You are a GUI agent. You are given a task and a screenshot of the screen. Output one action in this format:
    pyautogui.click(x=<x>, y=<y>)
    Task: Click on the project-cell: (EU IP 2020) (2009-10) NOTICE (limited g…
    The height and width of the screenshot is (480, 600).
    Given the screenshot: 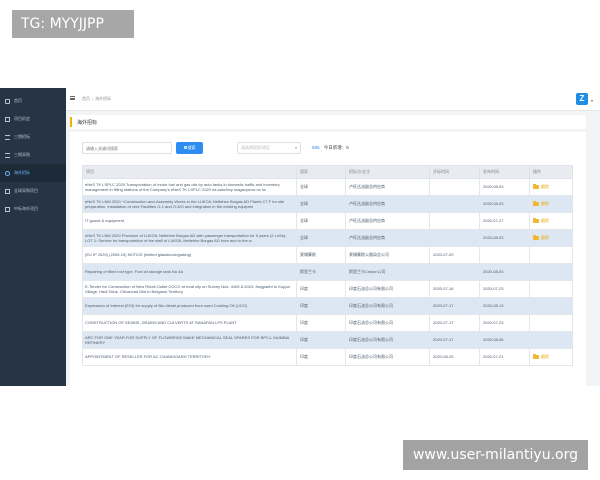 What is the action you would take?
    pyautogui.click(x=189, y=255)
    